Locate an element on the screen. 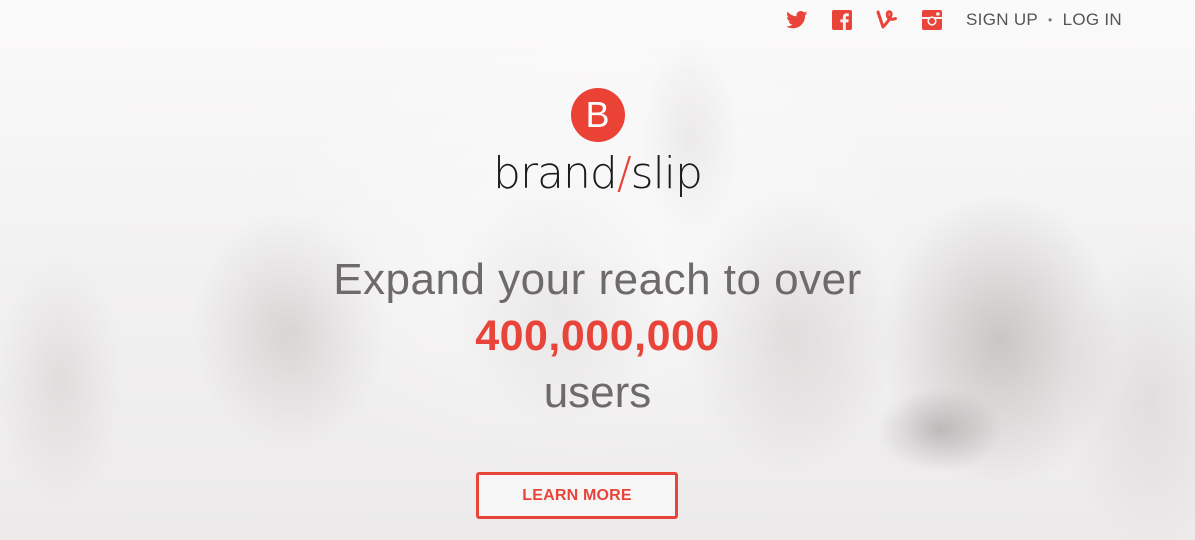  headline-line-3: users is located at coordinates (597, 392).